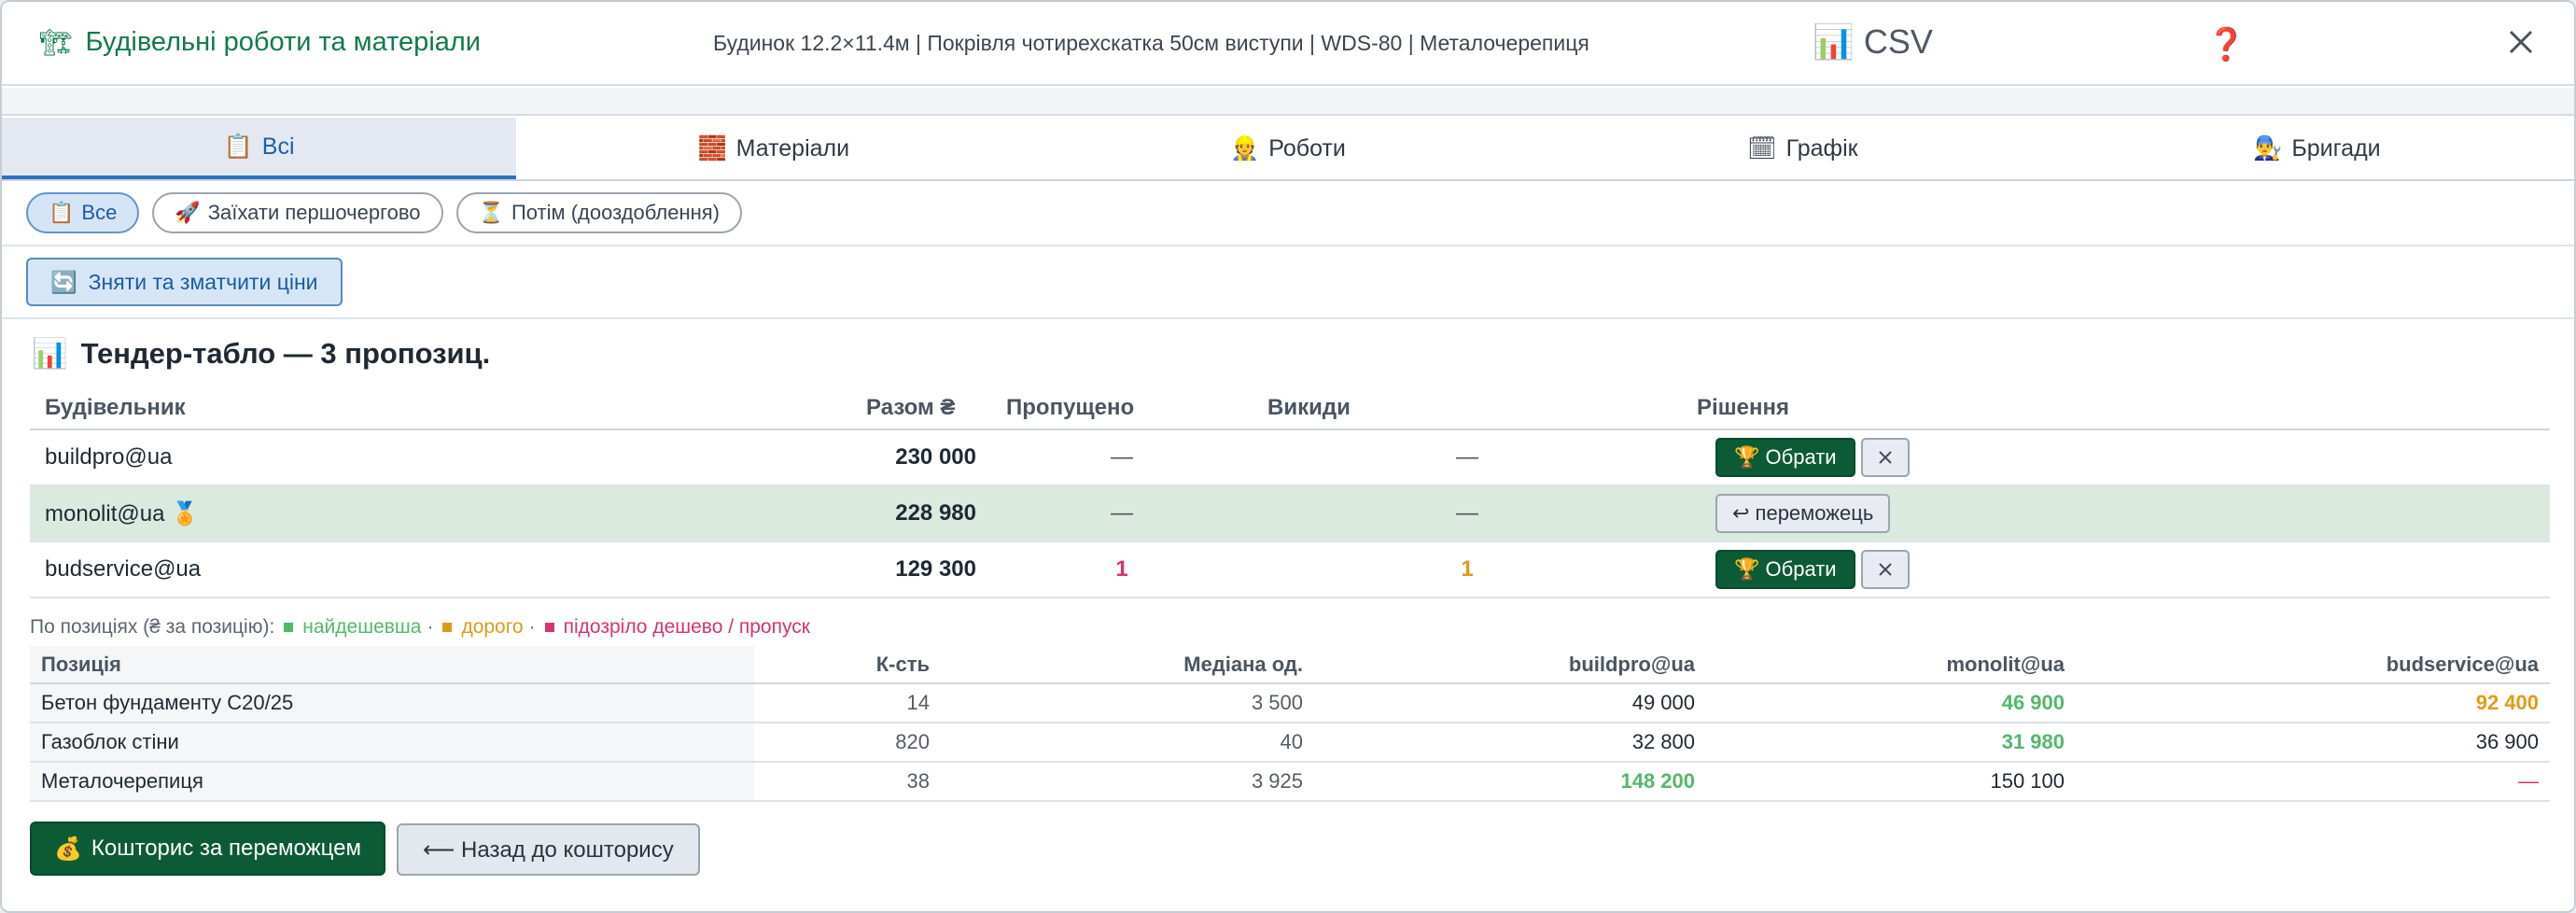  What do you see at coordinates (1122, 513) in the screenshot?
I see `builder-skipped: —` at bounding box center [1122, 513].